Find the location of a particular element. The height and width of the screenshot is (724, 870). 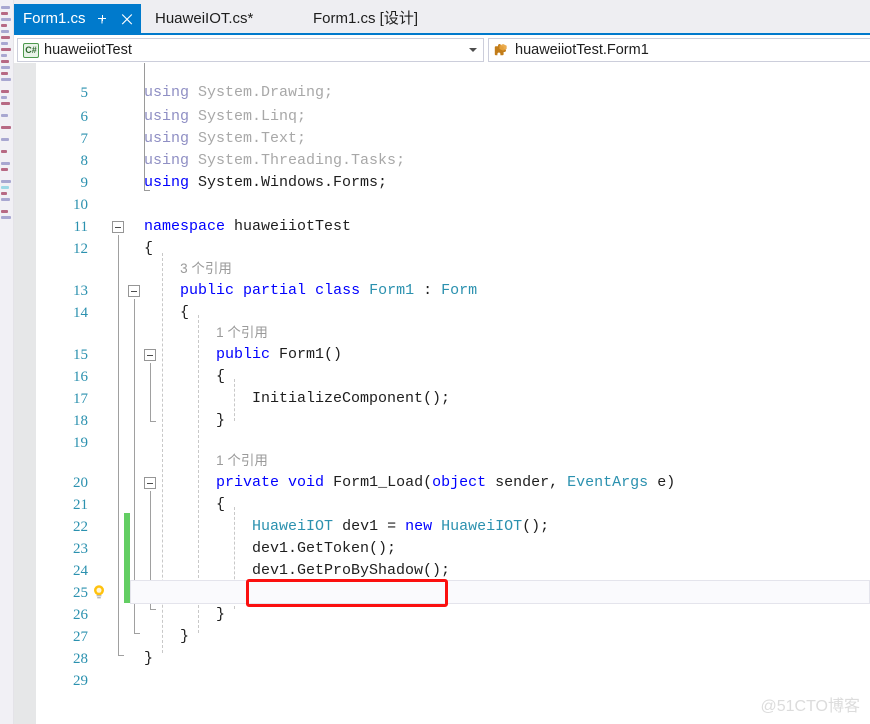

editor-line: 5 using System.Drawing; is located at coordinates (442, 93).